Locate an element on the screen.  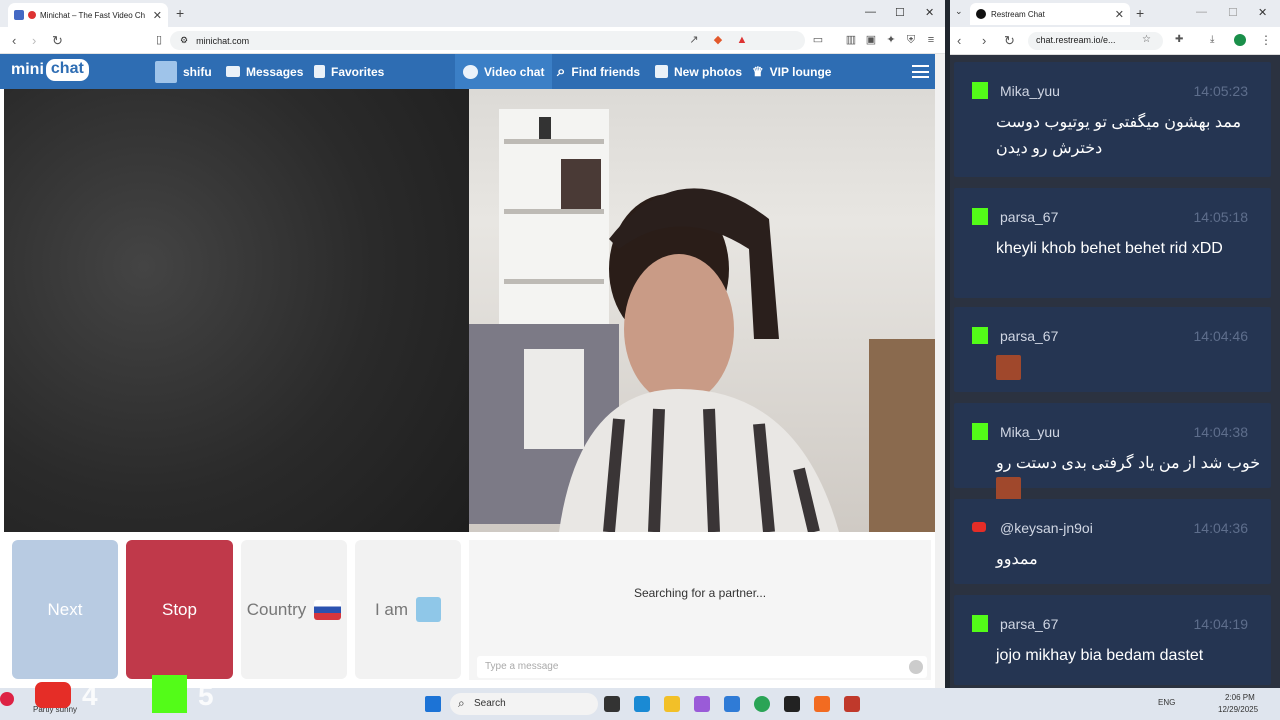
chat-text: jojo mikhay bia bedam dastet is located at coordinates (1100, 655).